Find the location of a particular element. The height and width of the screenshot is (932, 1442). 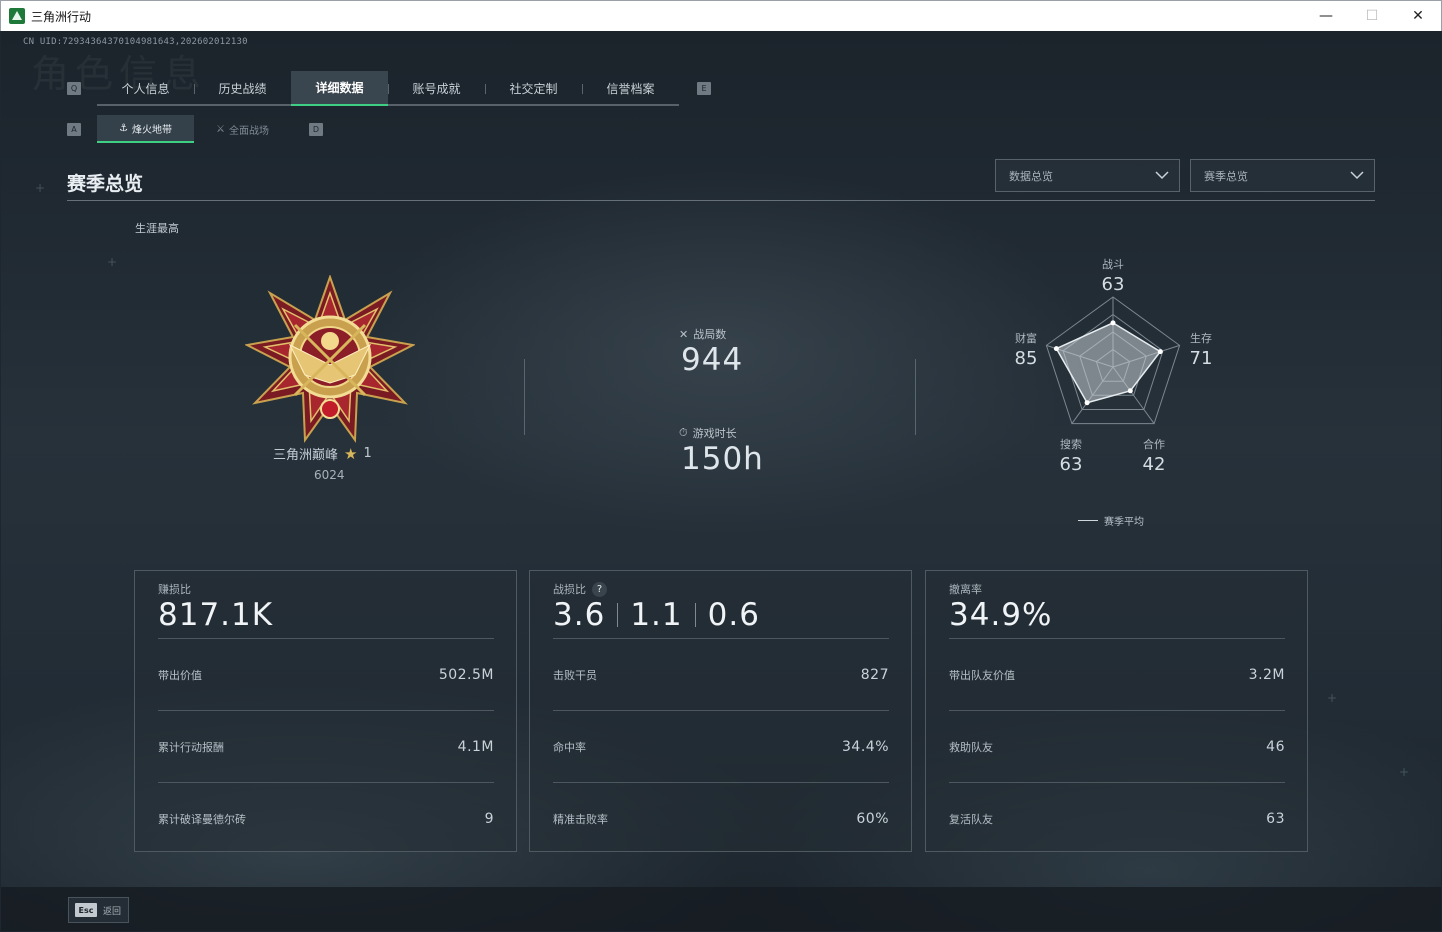

card-main-value: 3.6 1.1 0.6 is located at coordinates (656, 615).